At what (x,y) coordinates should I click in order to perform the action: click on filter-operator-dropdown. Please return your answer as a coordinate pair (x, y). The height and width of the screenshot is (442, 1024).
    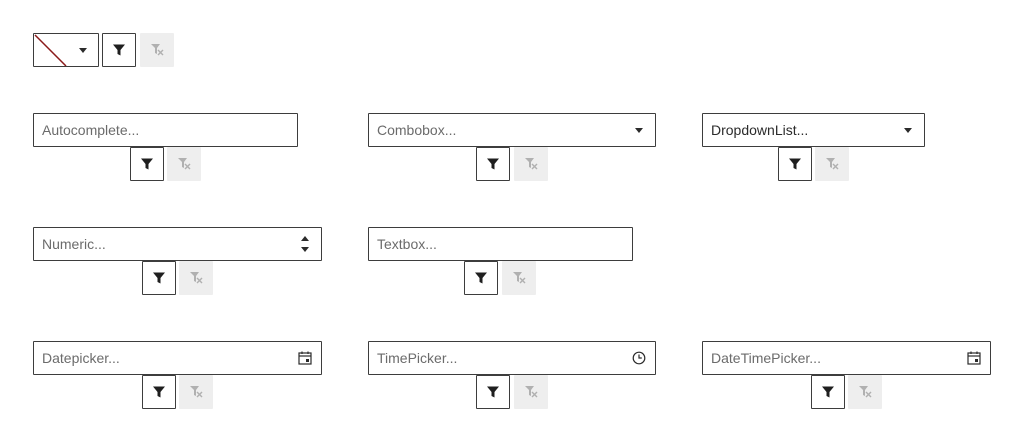
    Looking at the image, I should click on (66, 50).